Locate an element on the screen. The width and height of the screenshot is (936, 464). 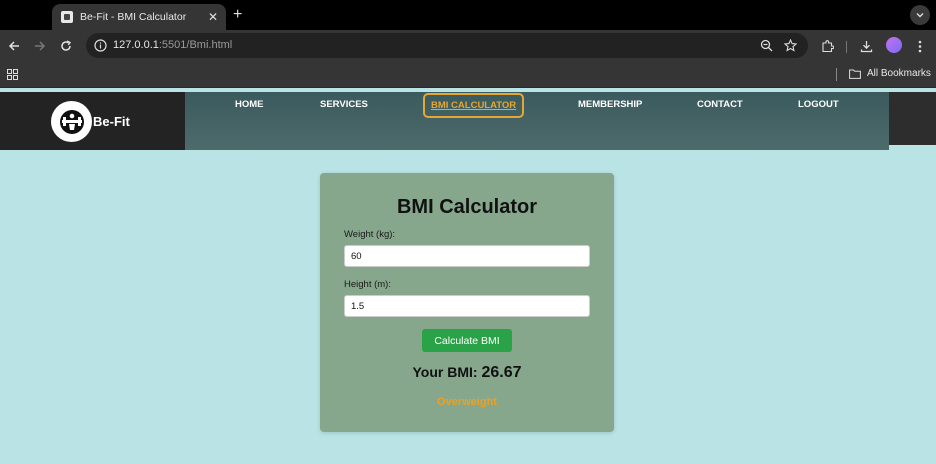
browser-tab-strip: Be-Fit - BMI Calculator ✕ + is located at coordinates (468, 15).